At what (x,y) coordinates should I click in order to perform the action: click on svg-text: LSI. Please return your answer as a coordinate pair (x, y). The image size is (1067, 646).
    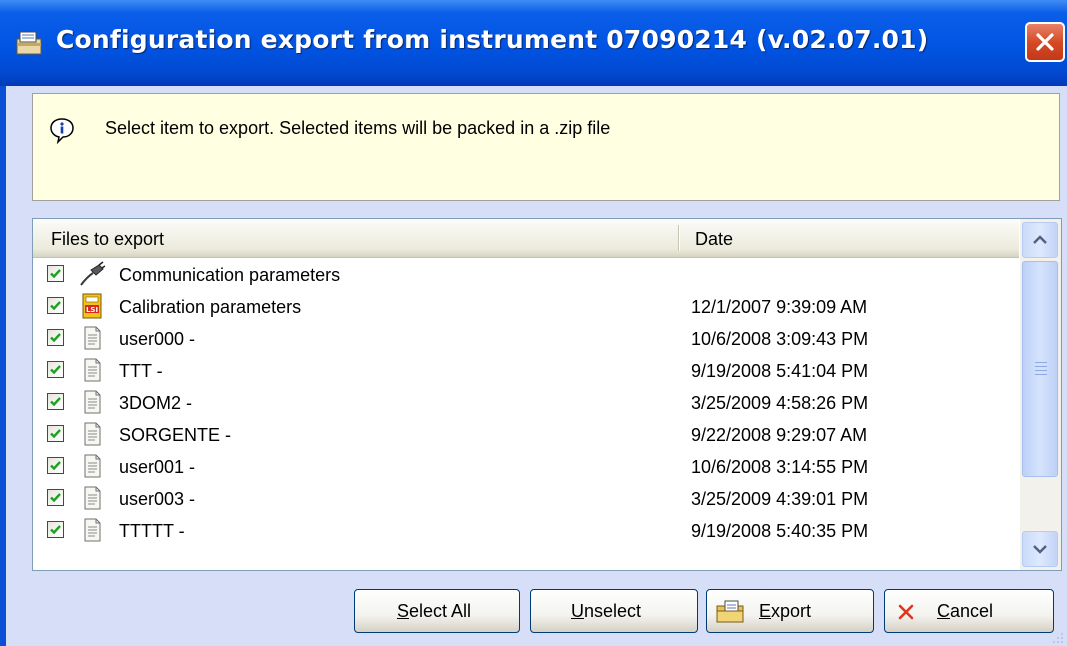
    Looking at the image, I should click on (92, 310).